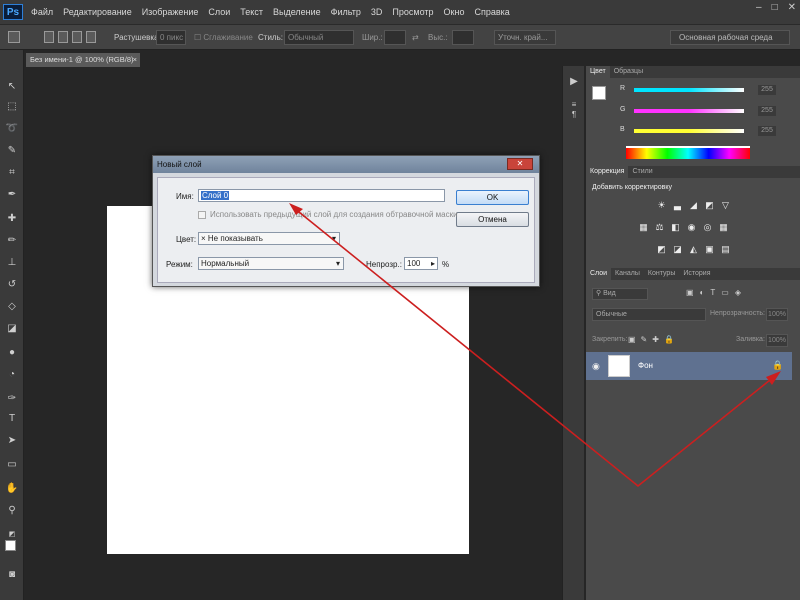 The image size is (800, 600). Describe the element at coordinates (421, 263) in the screenshot. I see `dialog-opacity-input: 100 ▸` at that location.